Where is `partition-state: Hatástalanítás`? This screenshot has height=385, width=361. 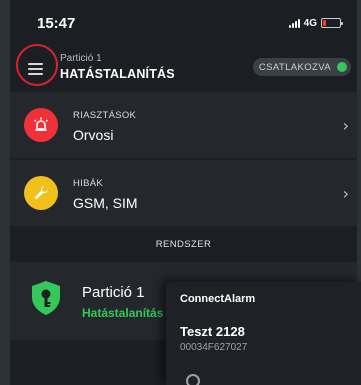
partition-state: Hatástalanítás is located at coordinates (123, 313).